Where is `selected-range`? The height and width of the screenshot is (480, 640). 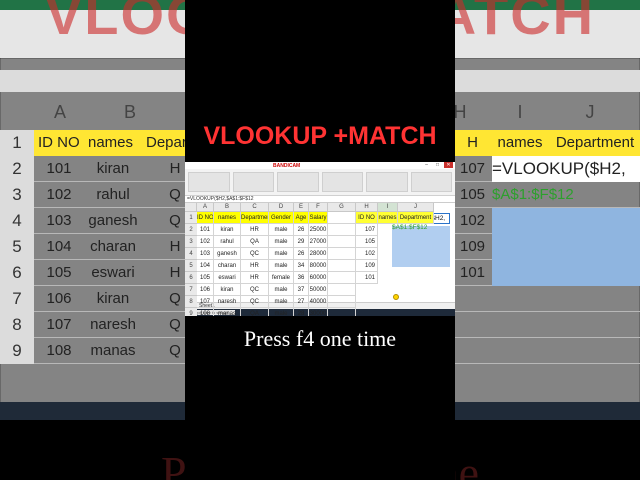 selected-range is located at coordinates (421, 246).